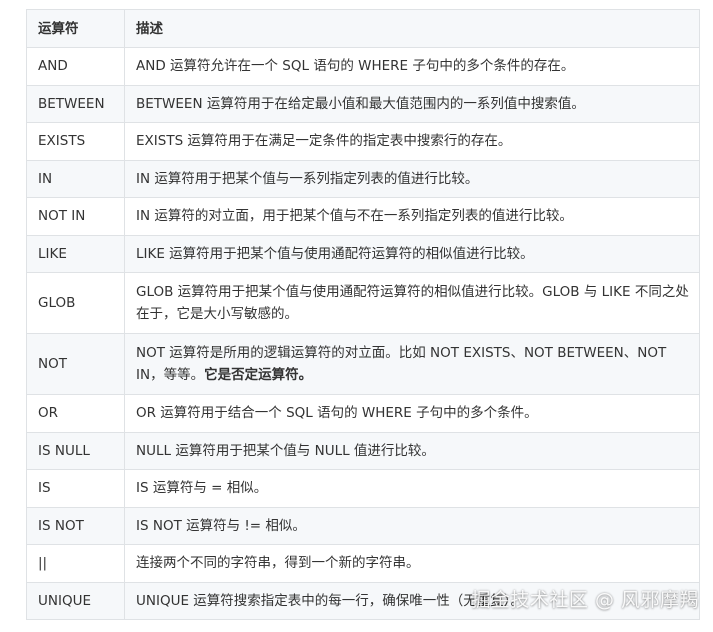 The width and height of the screenshot is (713, 632). Describe the element at coordinates (307, 178) in the screenshot. I see `description-text: IN 运算符用于把某个值与一系列指定列表的值进行比较。` at that location.